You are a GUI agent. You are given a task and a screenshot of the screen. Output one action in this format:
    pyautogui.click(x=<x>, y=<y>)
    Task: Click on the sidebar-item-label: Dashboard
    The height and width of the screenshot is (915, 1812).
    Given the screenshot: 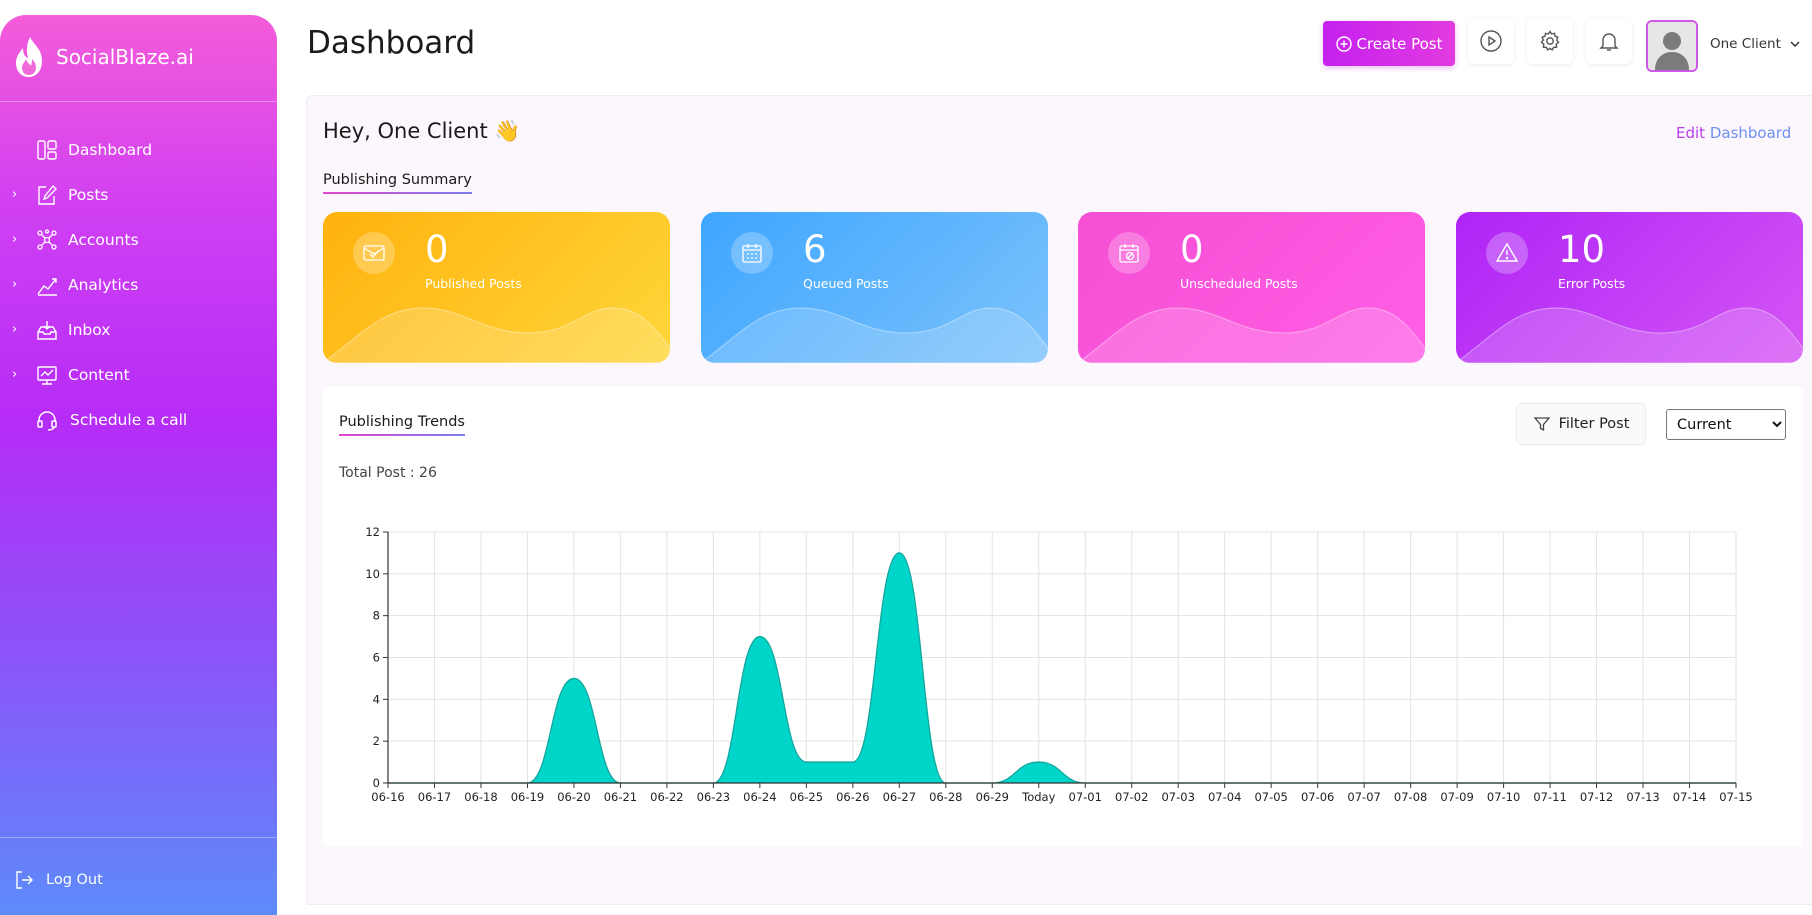 What is the action you would take?
    pyautogui.click(x=110, y=150)
    